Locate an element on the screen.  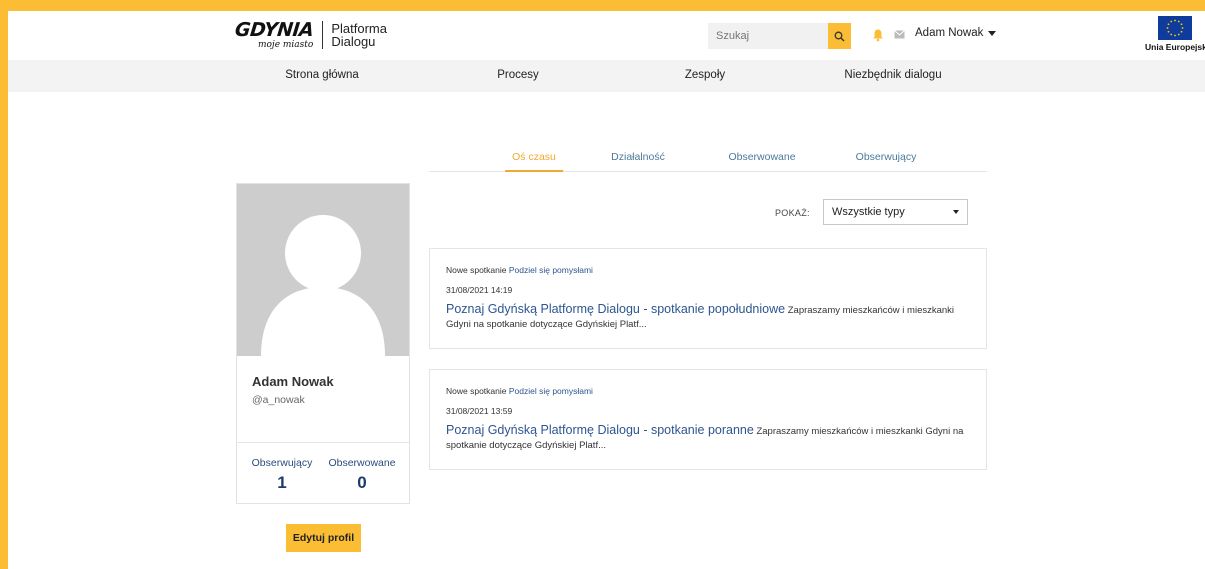
user-placeholder-icon is located at coordinates (323, 285).